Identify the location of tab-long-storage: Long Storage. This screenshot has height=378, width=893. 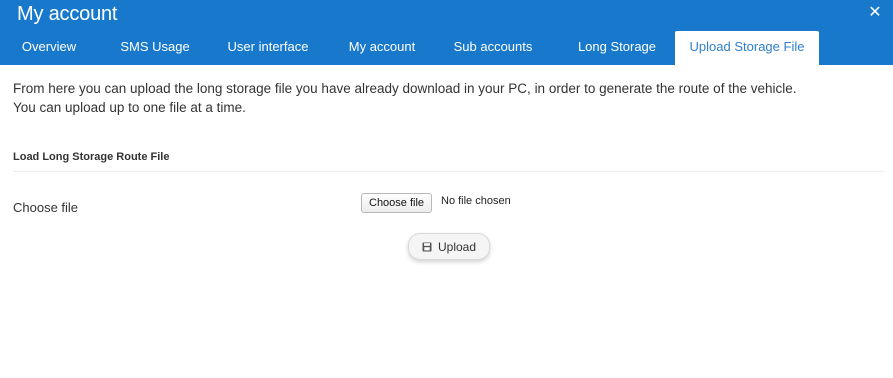
(617, 47).